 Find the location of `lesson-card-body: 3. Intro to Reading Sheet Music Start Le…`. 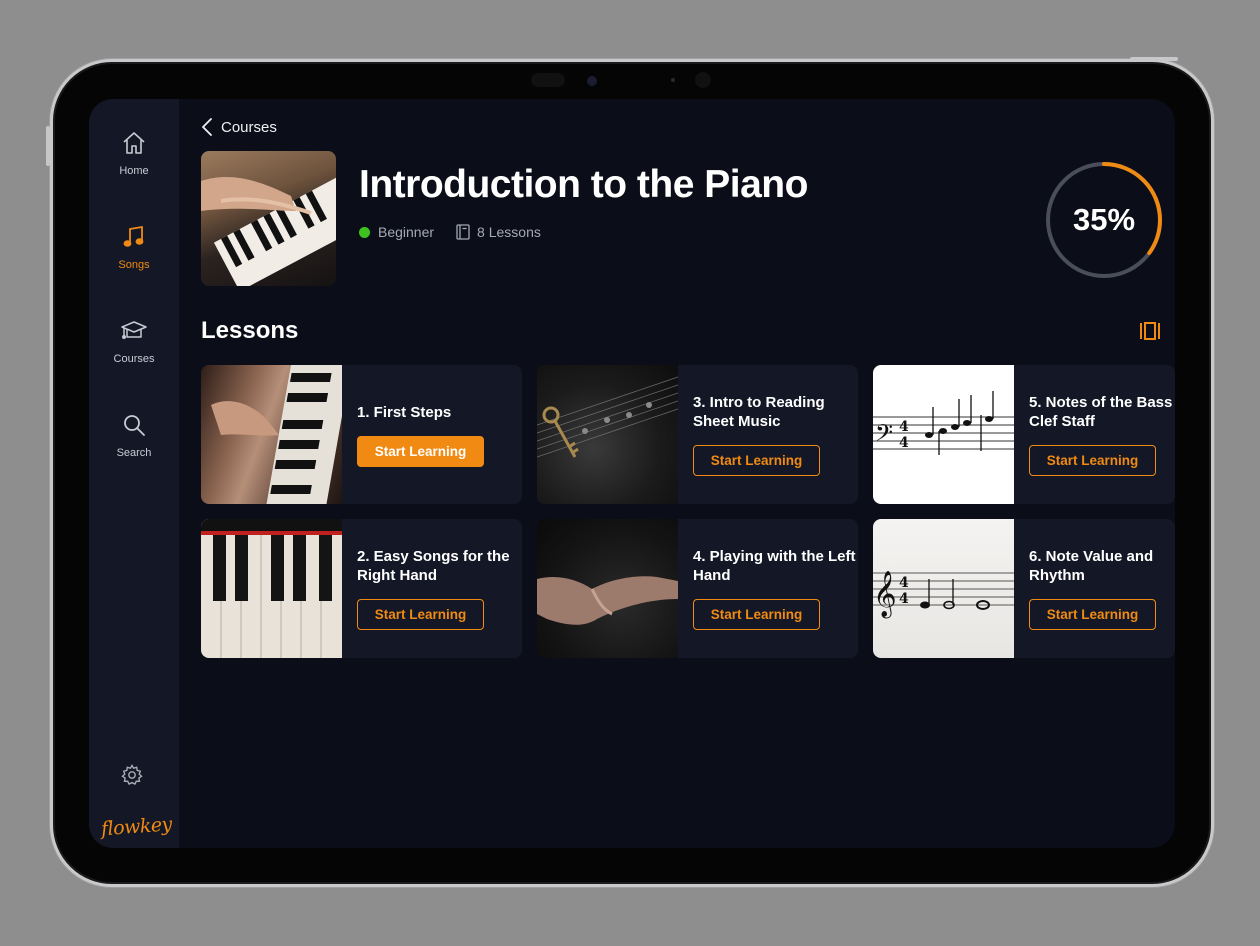

lesson-card-body: 3. Intro to Reading Sheet Music Start Le… is located at coordinates (775, 434).